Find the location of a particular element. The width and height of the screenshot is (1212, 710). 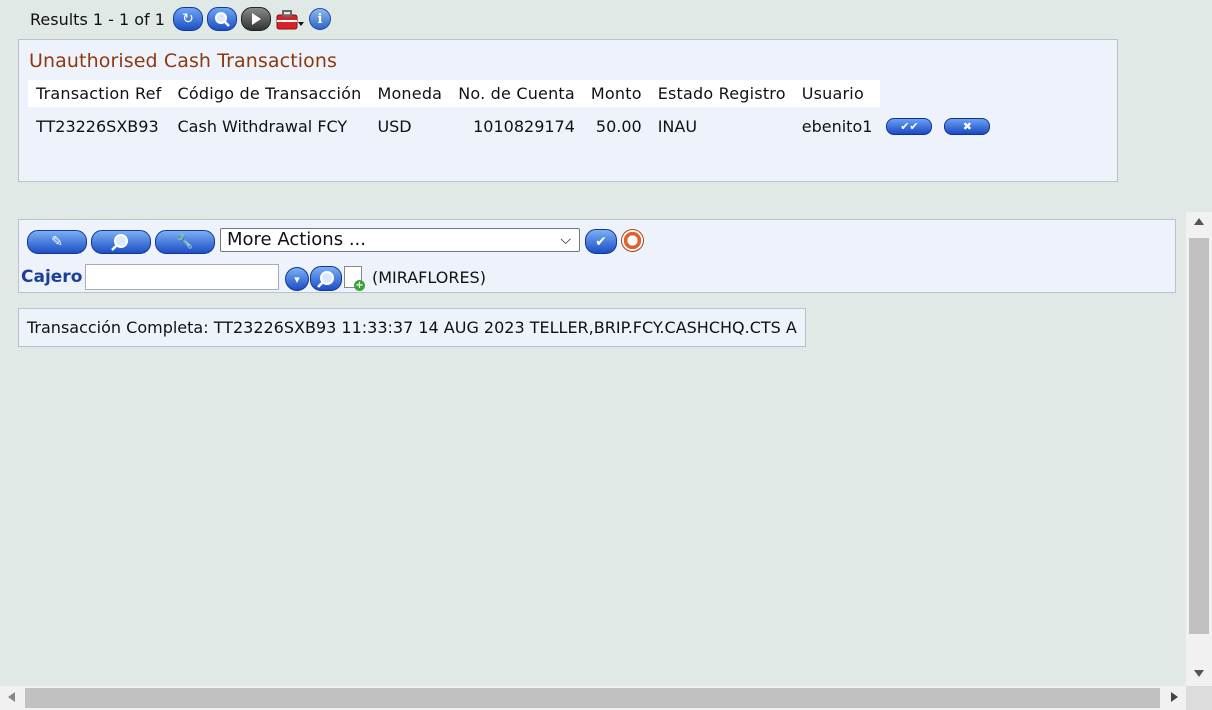

results-count: Results 1 - 1 of 1 is located at coordinates (97, 19).